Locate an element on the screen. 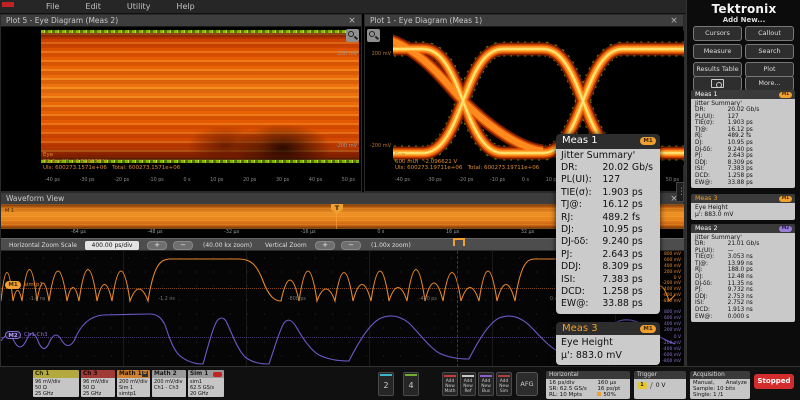  x-tick-label: -10 ps is located at coordinates (498, 180).